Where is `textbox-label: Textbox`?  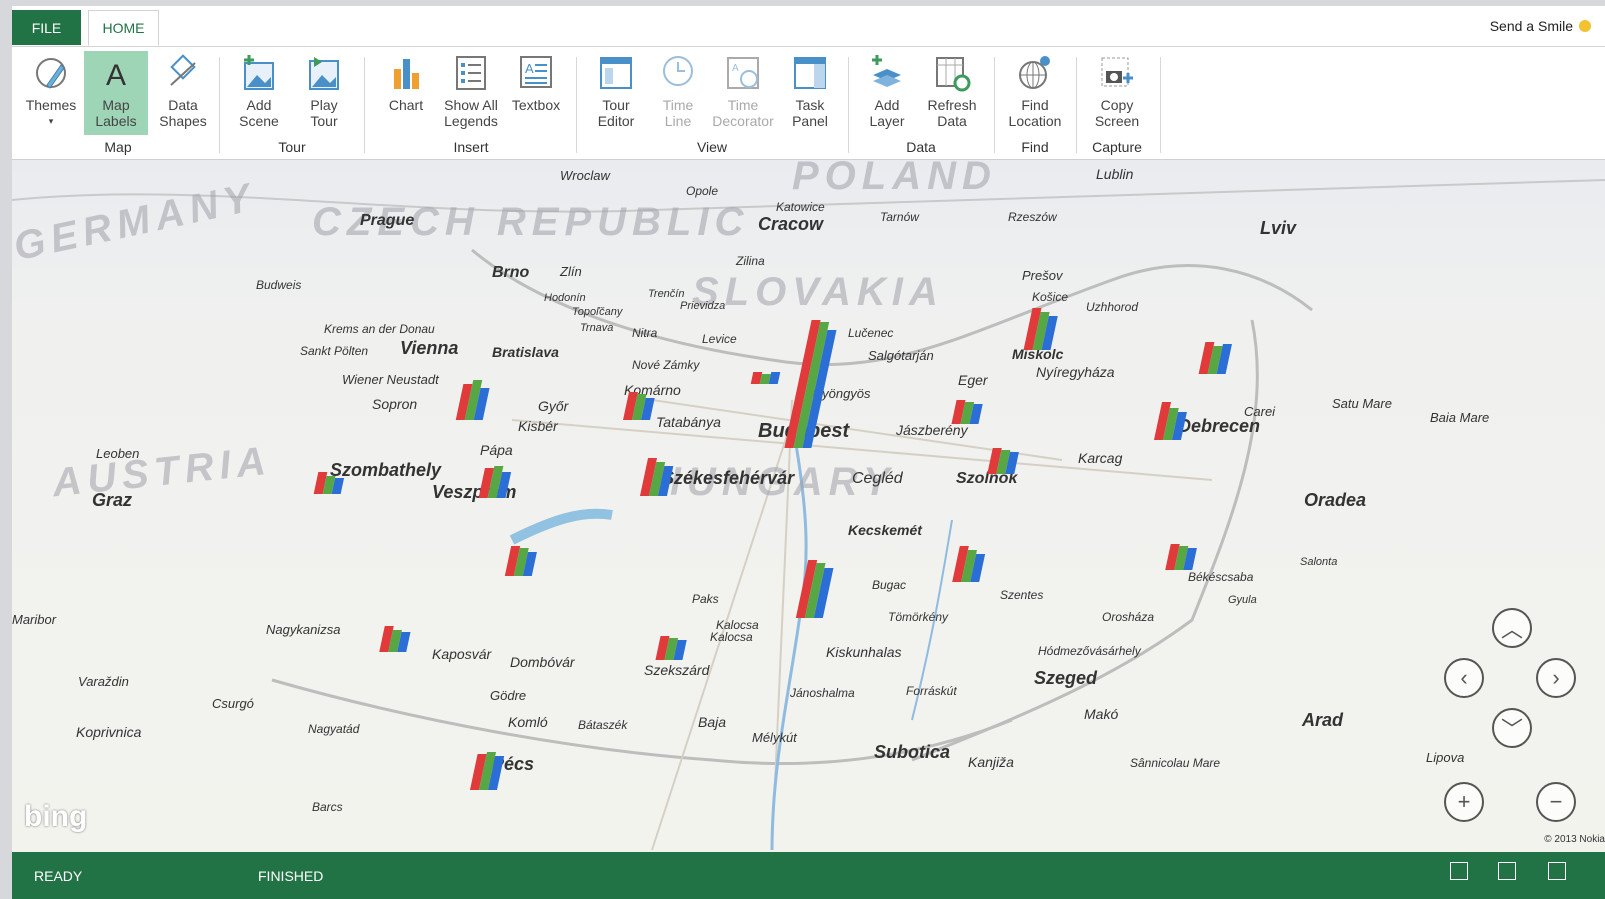
textbox-label: Textbox is located at coordinates (536, 105).